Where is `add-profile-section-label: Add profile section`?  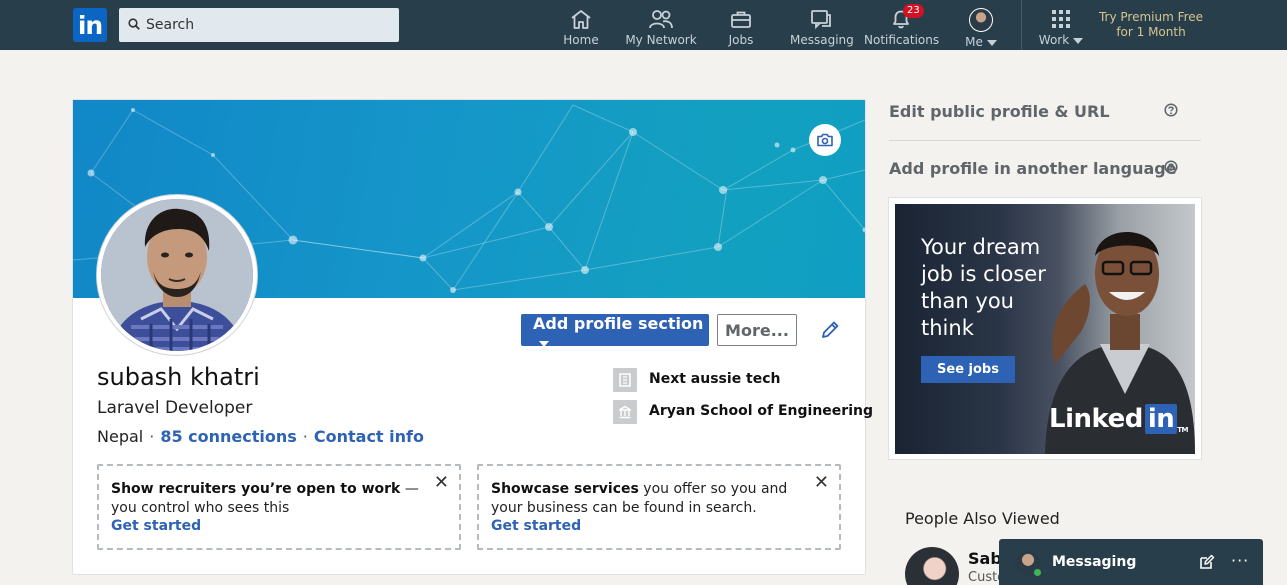 add-profile-section-label: Add profile section is located at coordinates (618, 323).